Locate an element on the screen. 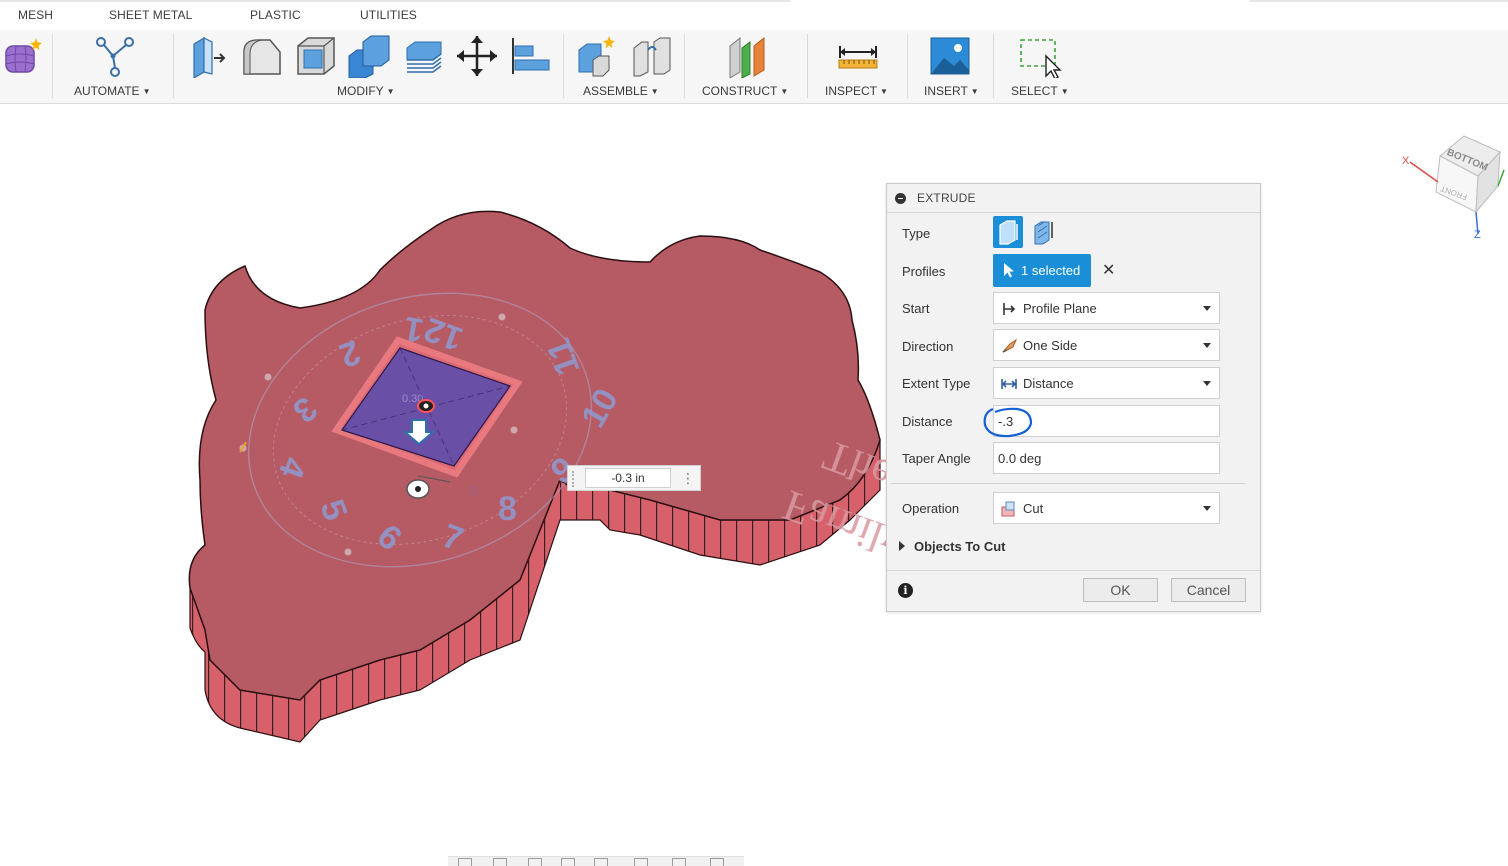 This screenshot has height=866, width=1508. extent-type-label: Extent Type is located at coordinates (936, 383).